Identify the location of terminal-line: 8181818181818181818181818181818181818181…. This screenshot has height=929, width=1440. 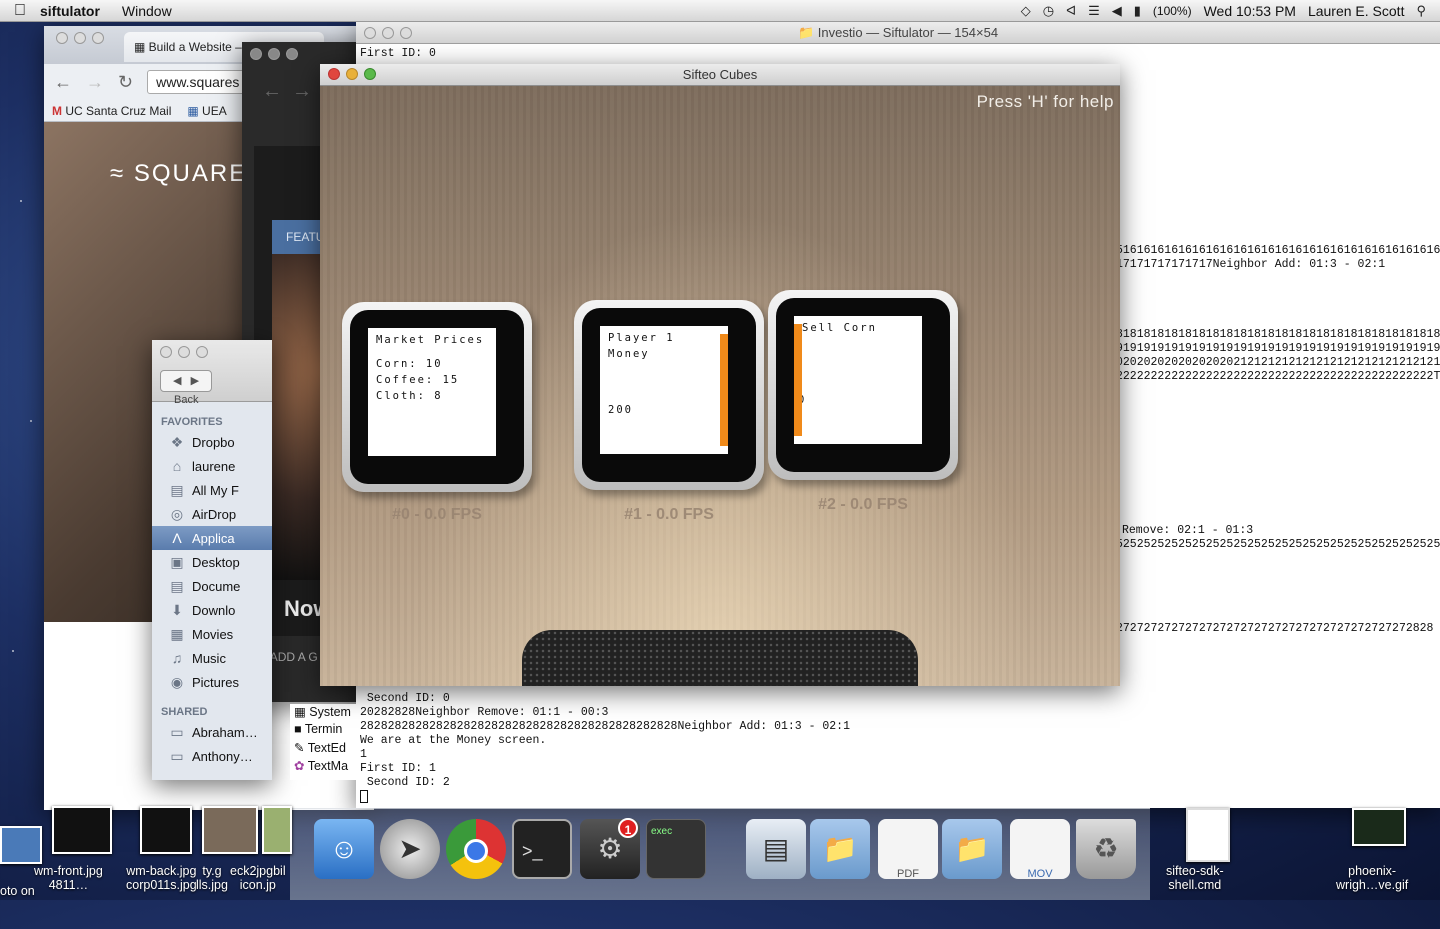
(1278, 334).